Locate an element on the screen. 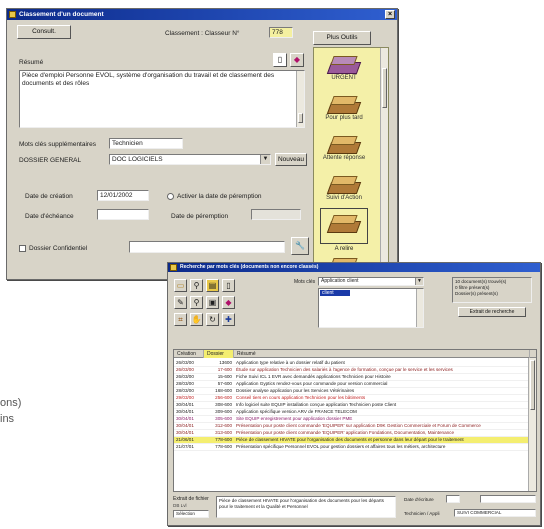 The image size is (544, 529). extrait-sub-field: Sélection is located at coordinates (191, 514).